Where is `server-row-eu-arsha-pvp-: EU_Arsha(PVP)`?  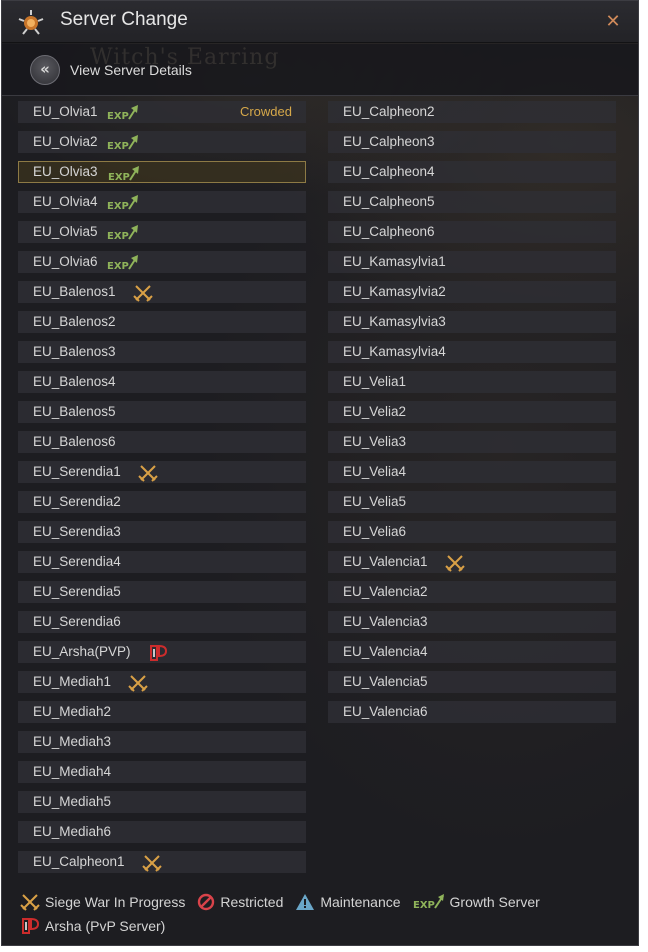 server-row-eu-arsha-pvp-: EU_Arsha(PVP) is located at coordinates (162, 652).